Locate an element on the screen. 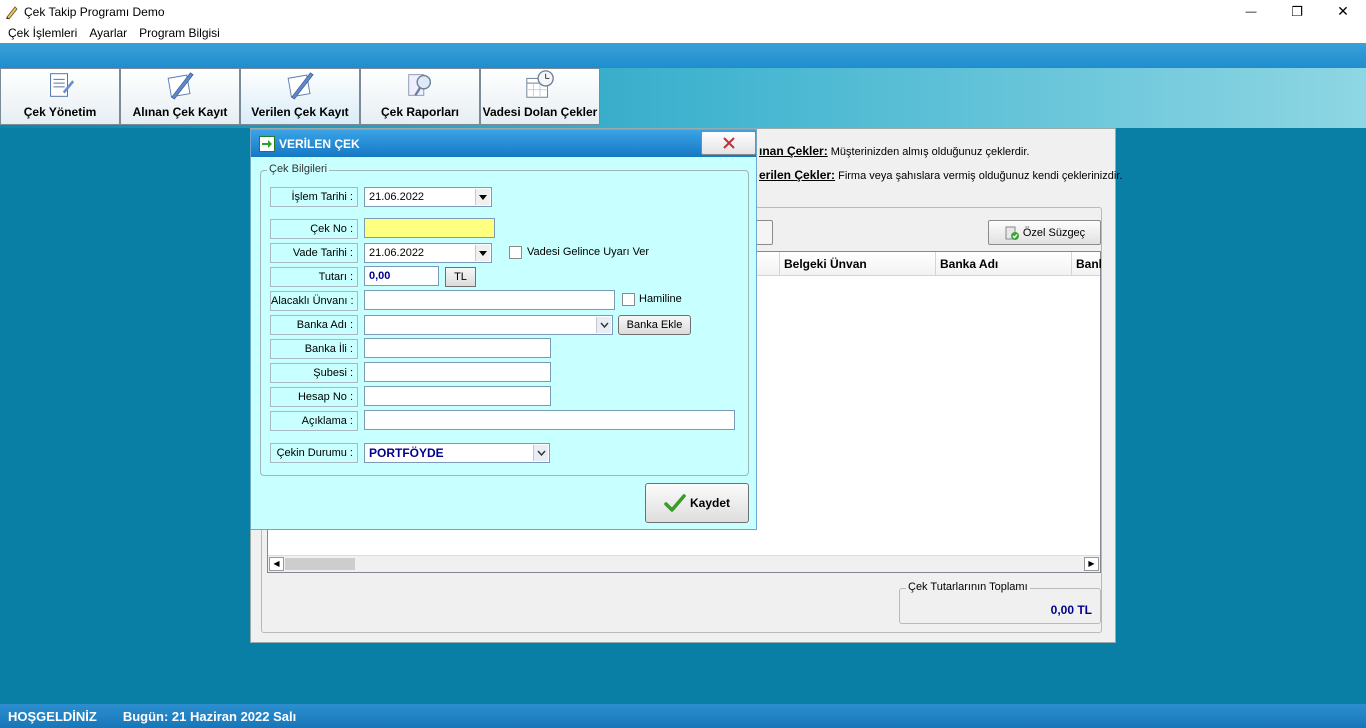 The image size is (1366, 728). app-pen-icon is located at coordinates (12, 12).